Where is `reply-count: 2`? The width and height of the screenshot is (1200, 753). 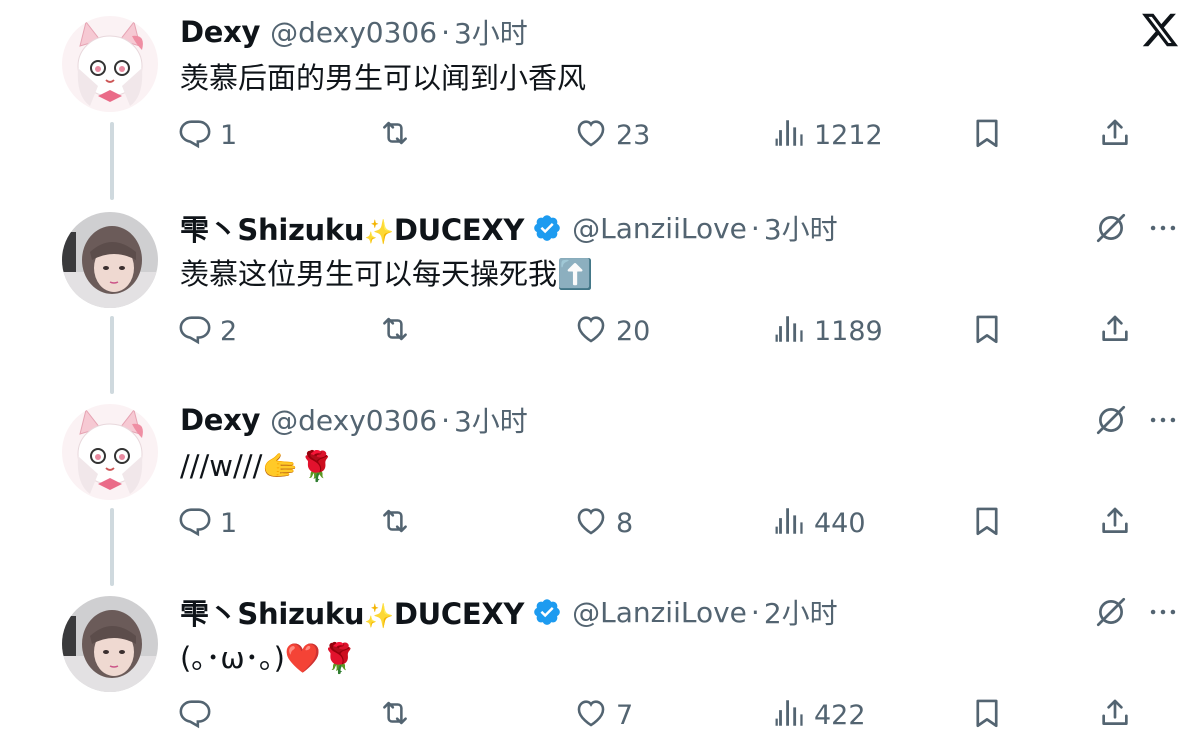
reply-count: 2 is located at coordinates (229, 331).